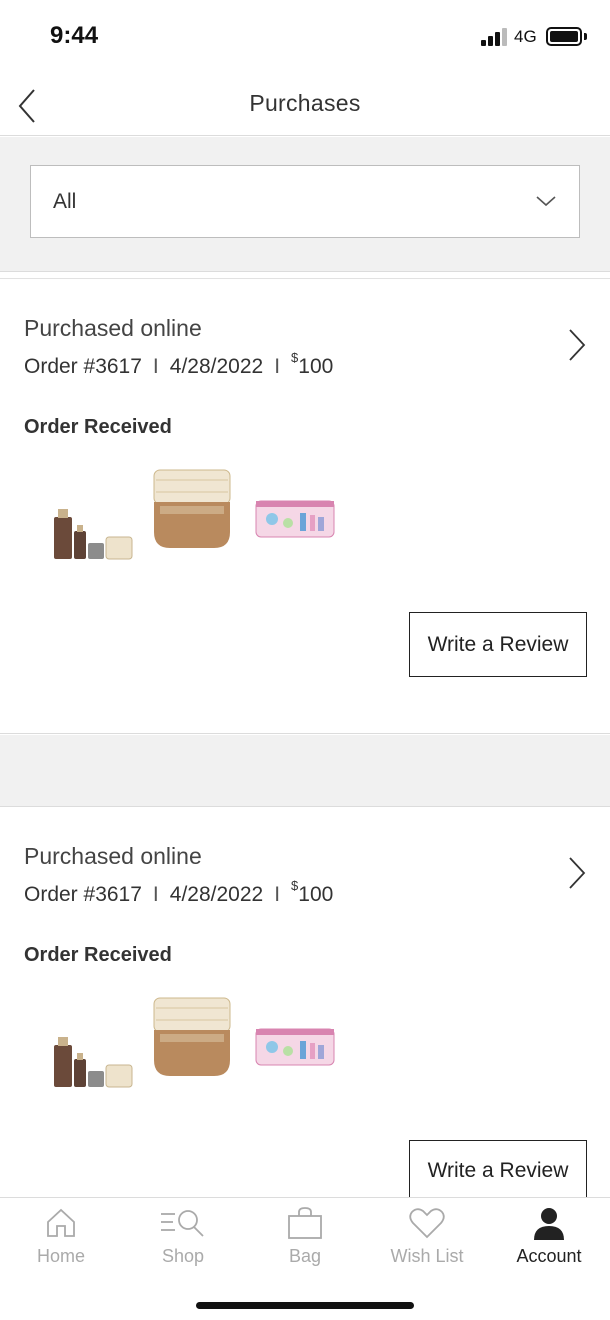 This screenshot has height=1320, width=610. What do you see at coordinates (182, 1223) in the screenshot?
I see `search-list-icon` at bounding box center [182, 1223].